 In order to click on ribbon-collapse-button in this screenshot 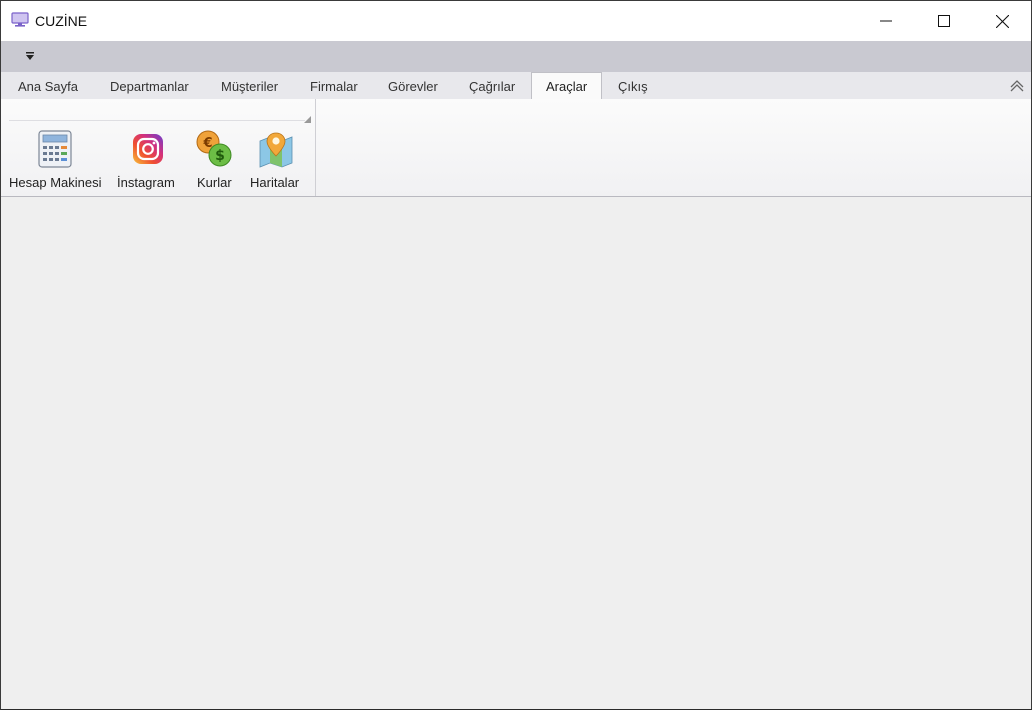, I will do `click(1017, 86)`.